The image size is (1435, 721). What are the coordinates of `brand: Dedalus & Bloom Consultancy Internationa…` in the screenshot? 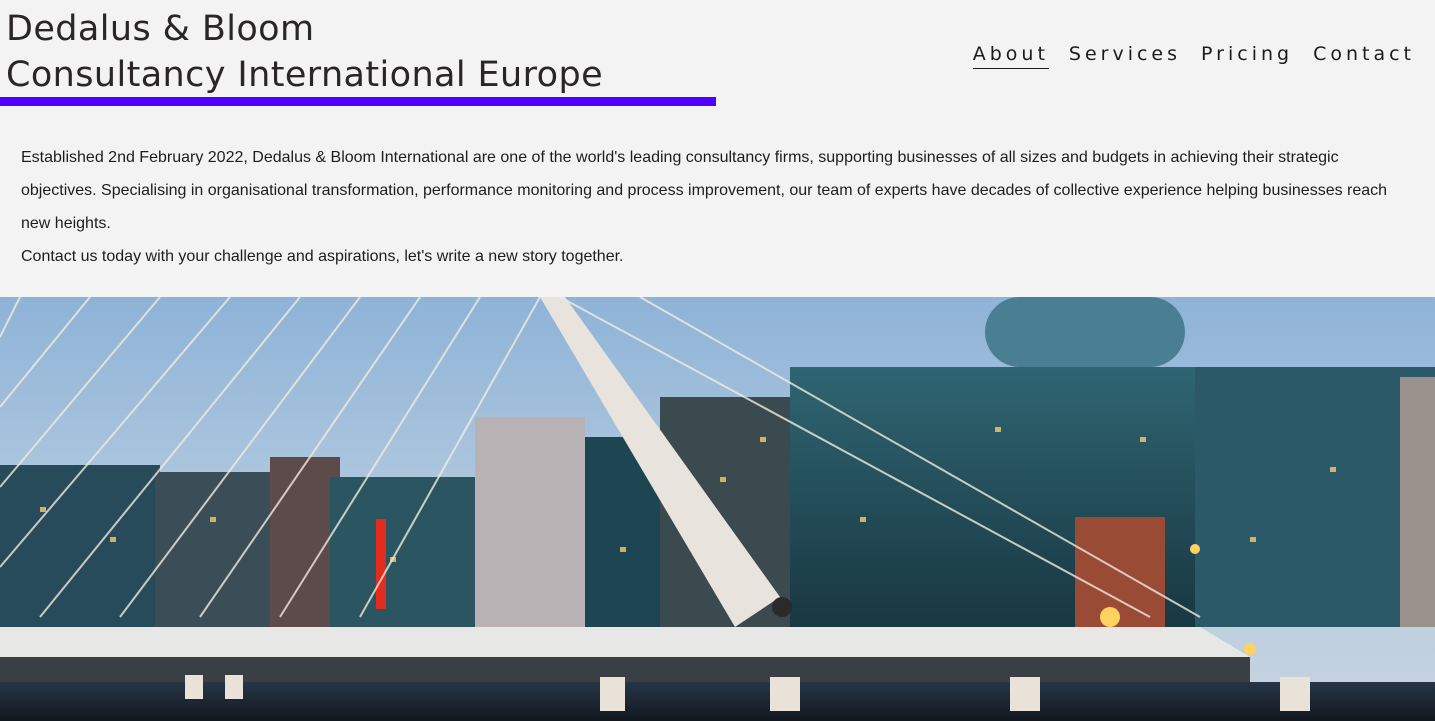 It's located at (358, 53).